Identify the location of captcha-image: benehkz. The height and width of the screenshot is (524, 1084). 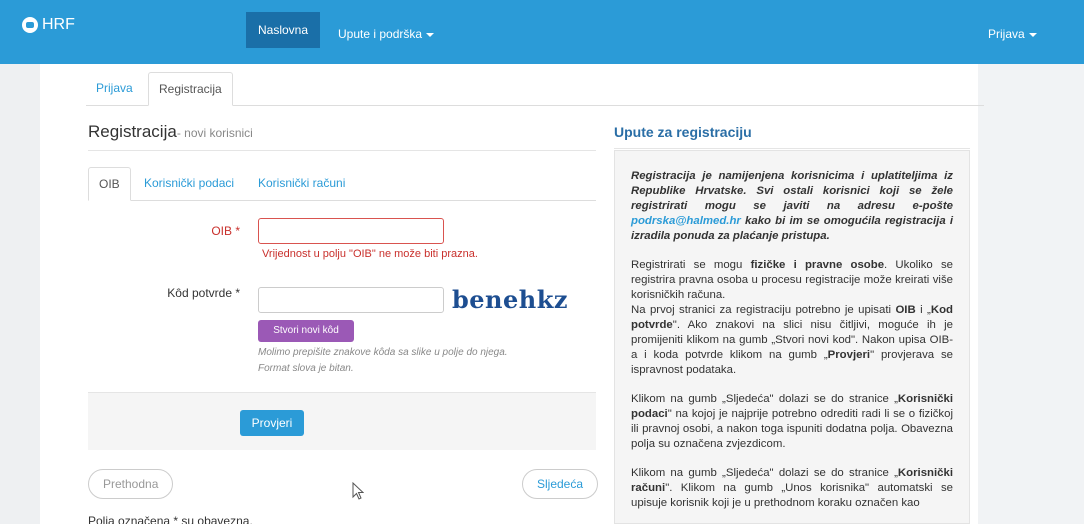
(510, 299).